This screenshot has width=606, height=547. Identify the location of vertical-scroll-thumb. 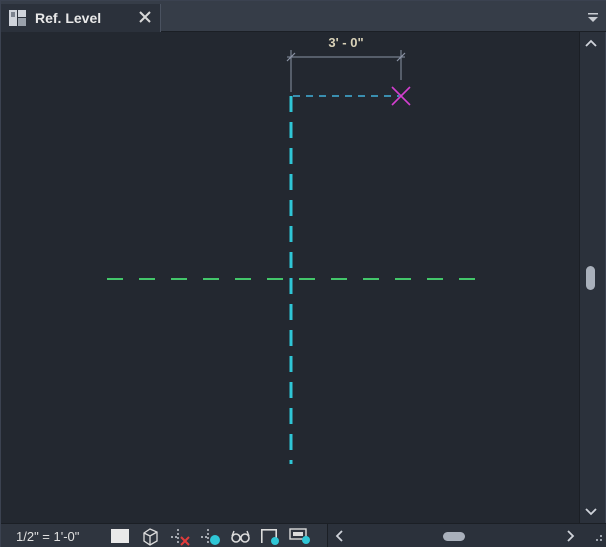
(590, 278).